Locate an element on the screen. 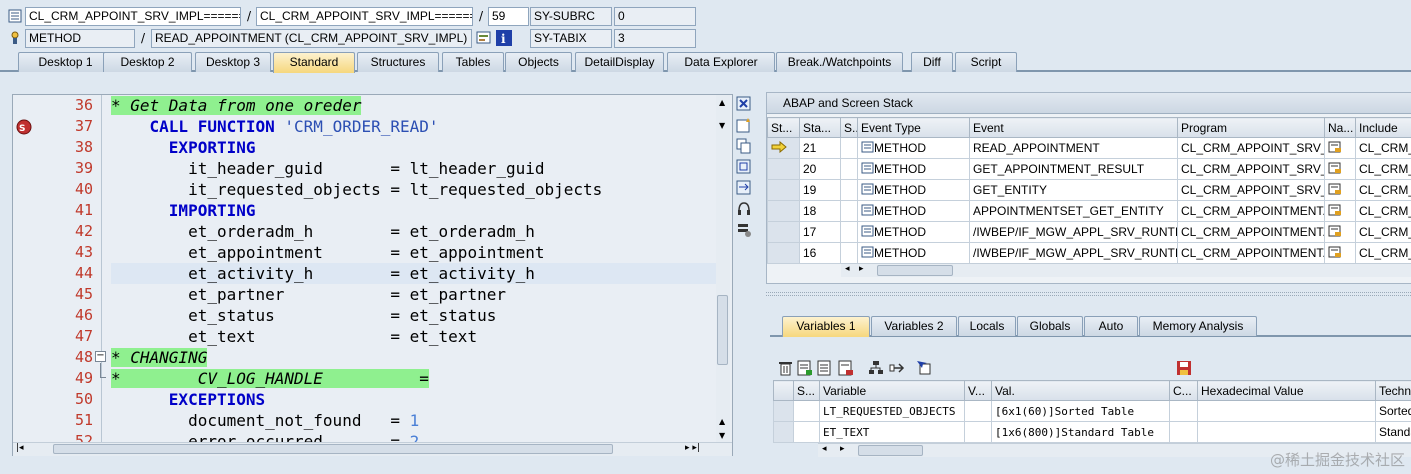 This screenshot has width=1411, height=474. copy-icon is located at coordinates (744, 146).